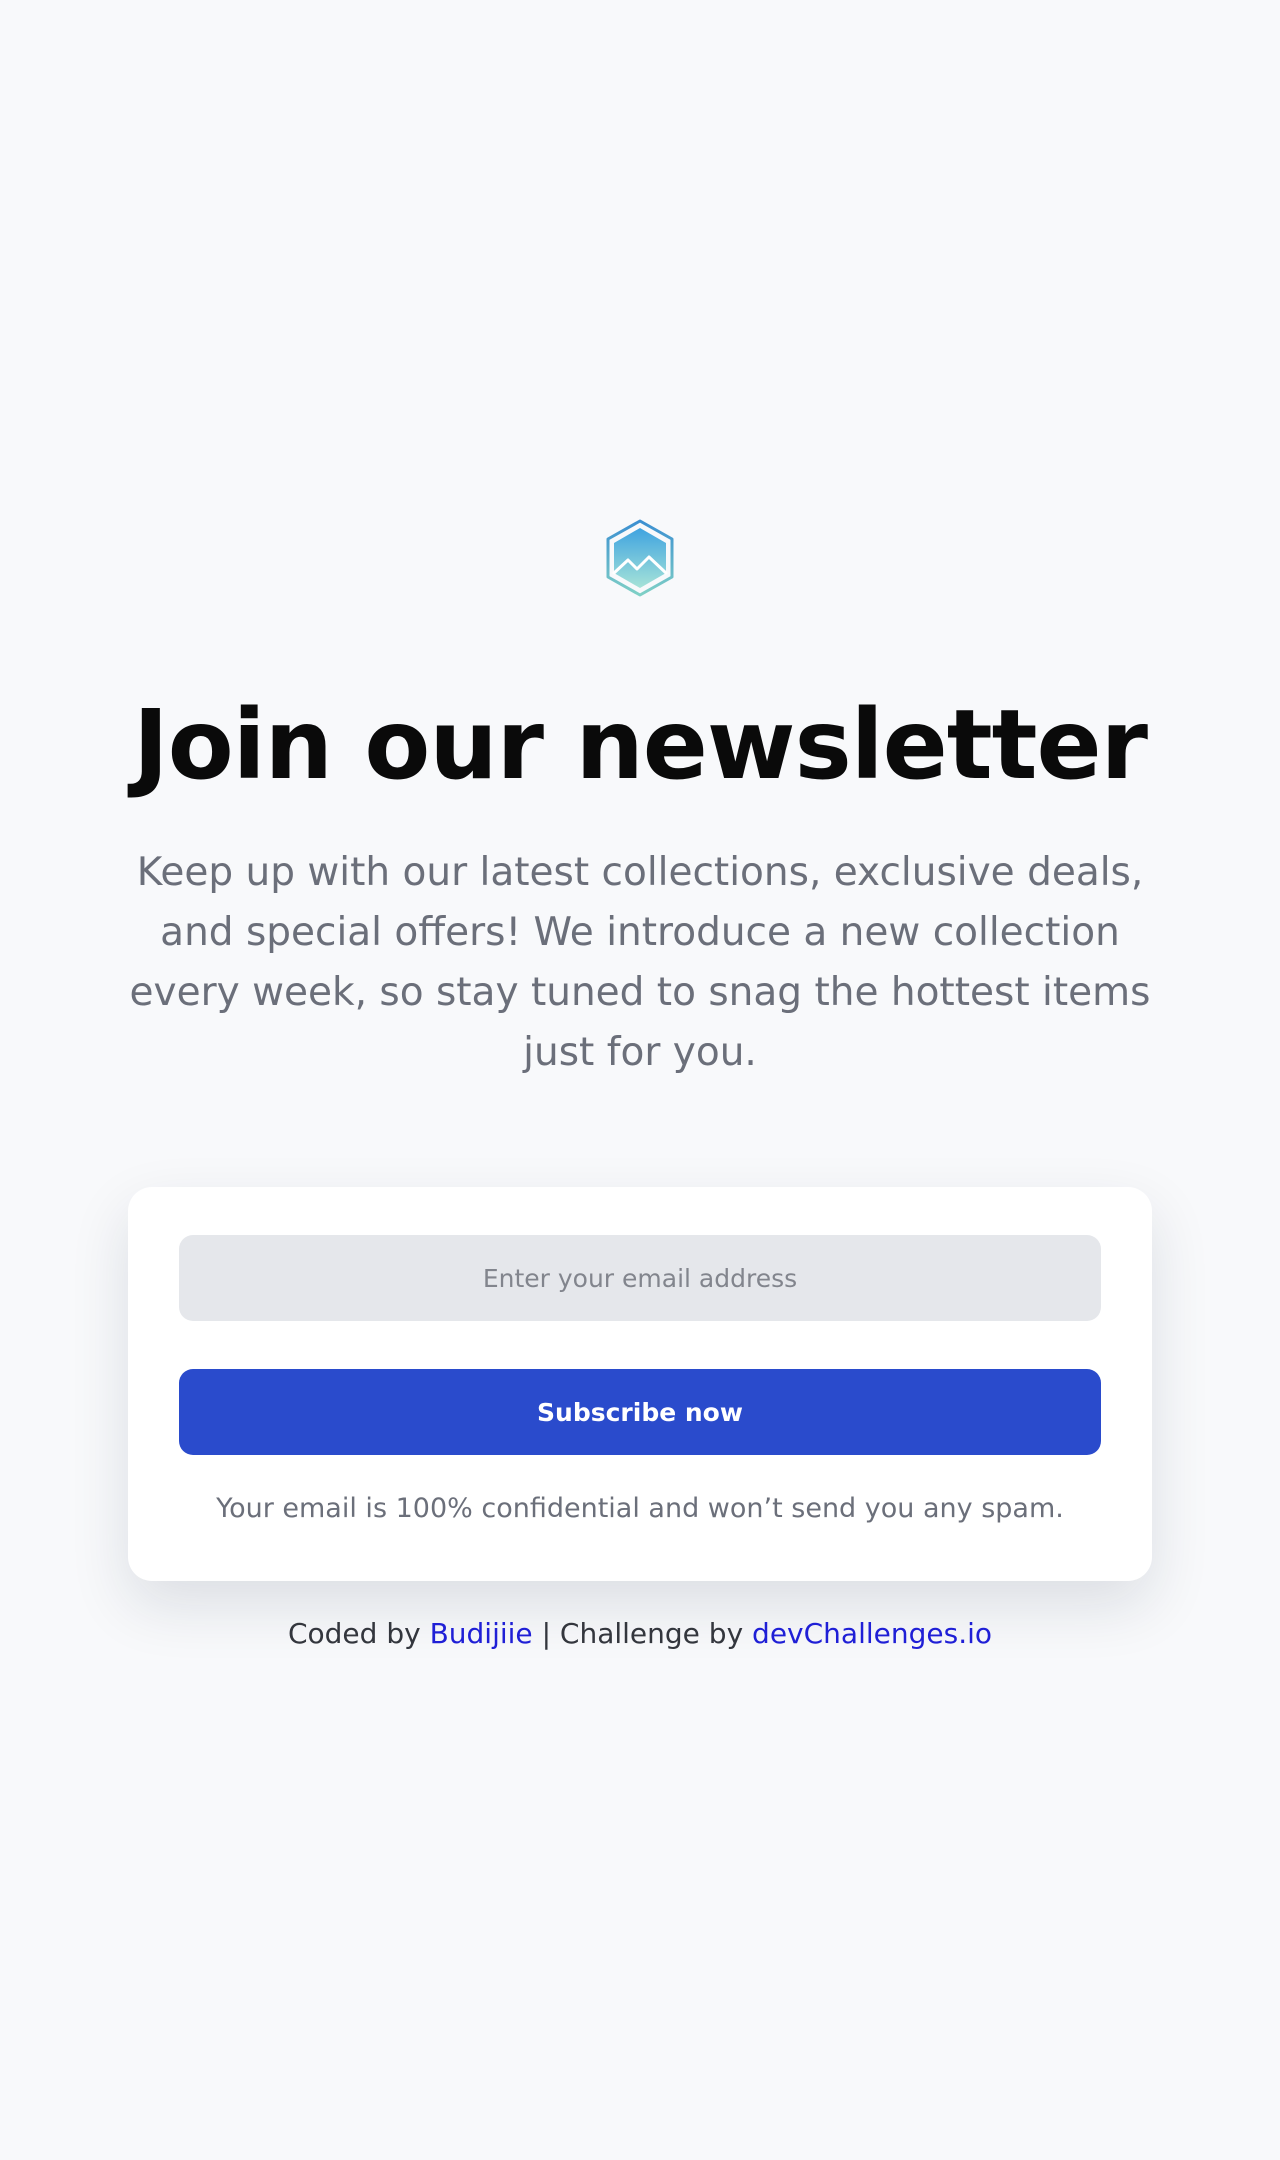 Image resolution: width=1280 pixels, height=2160 pixels. I want to click on mountain-hexagon-logo-icon, so click(640, 558).